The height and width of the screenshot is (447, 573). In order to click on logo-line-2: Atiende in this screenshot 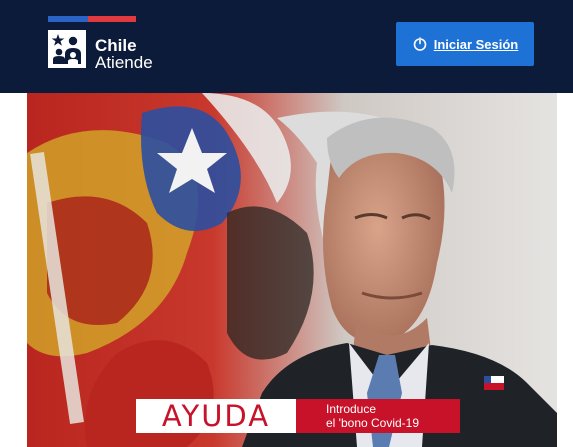, I will do `click(124, 62)`.